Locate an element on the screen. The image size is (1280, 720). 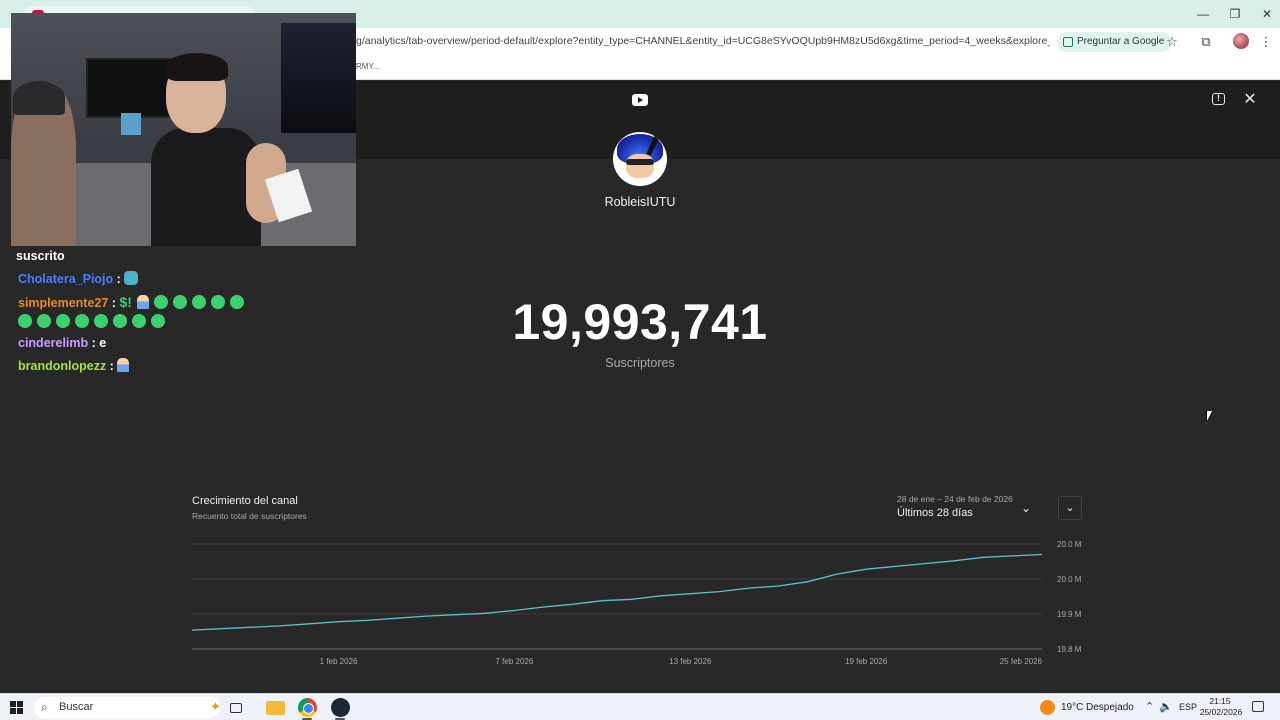
chat-message: Cholatera_Piojo : is located at coordinates (80, 278).